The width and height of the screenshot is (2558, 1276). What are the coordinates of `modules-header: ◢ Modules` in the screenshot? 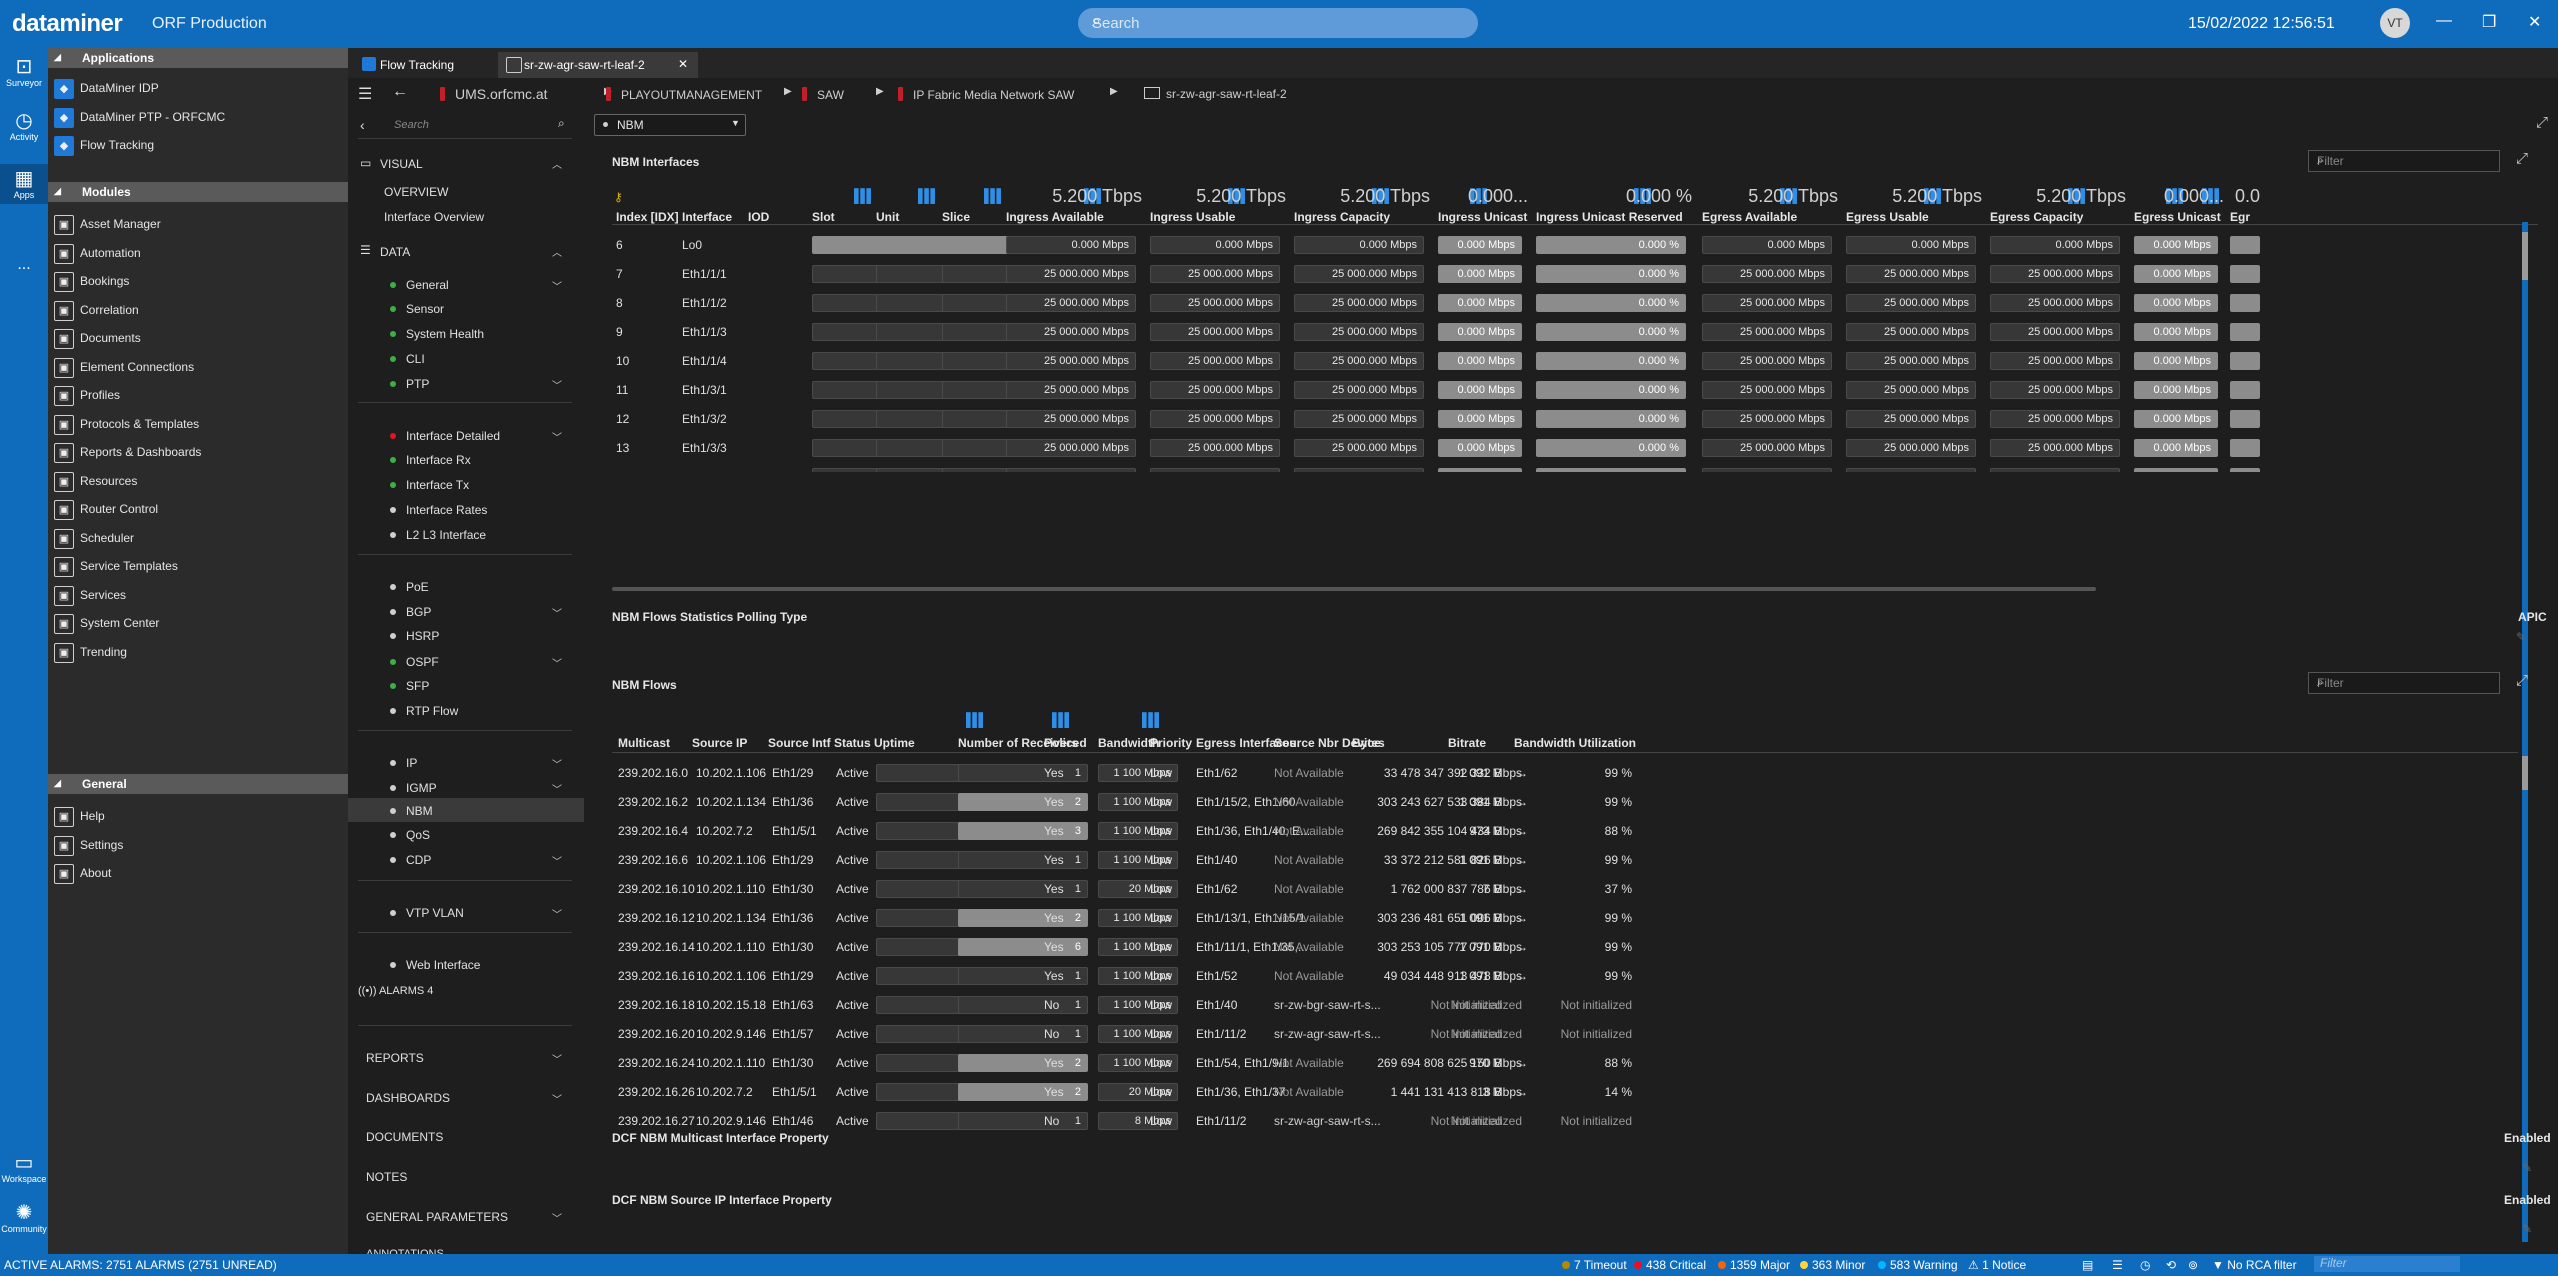 It's located at (198, 192).